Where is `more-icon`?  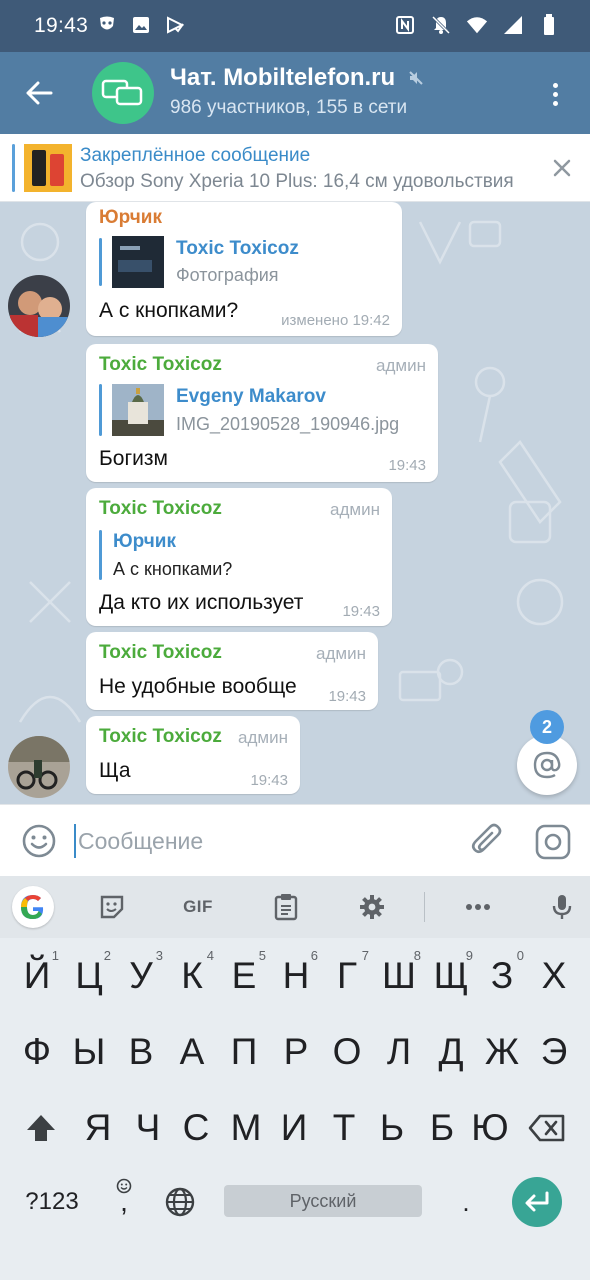
more-icon is located at coordinates (478, 907).